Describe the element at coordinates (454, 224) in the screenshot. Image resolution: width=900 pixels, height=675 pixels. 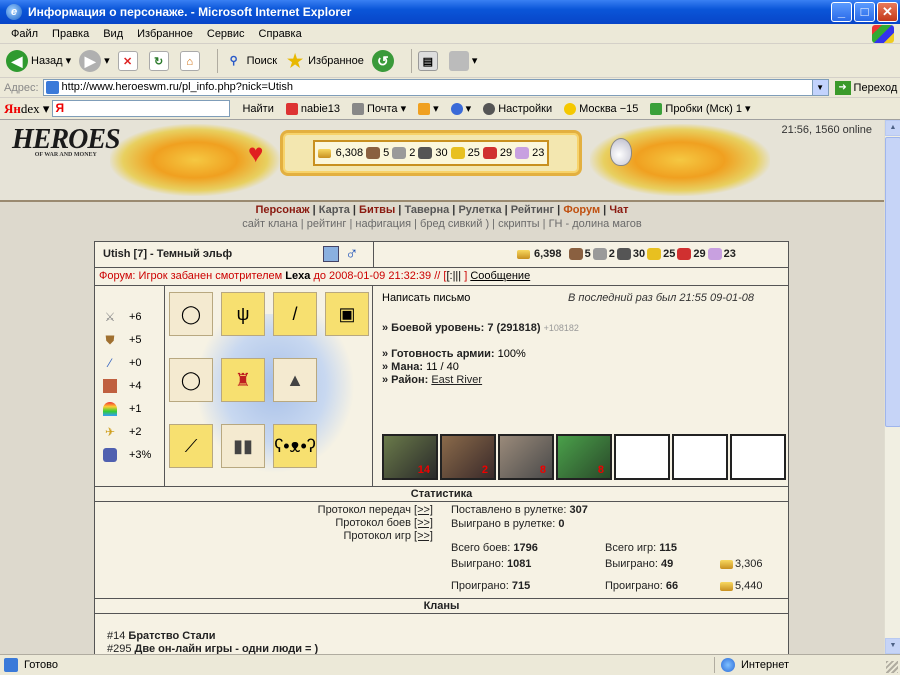
I see `nav2-nonsense: бред сивкий )` at that location.